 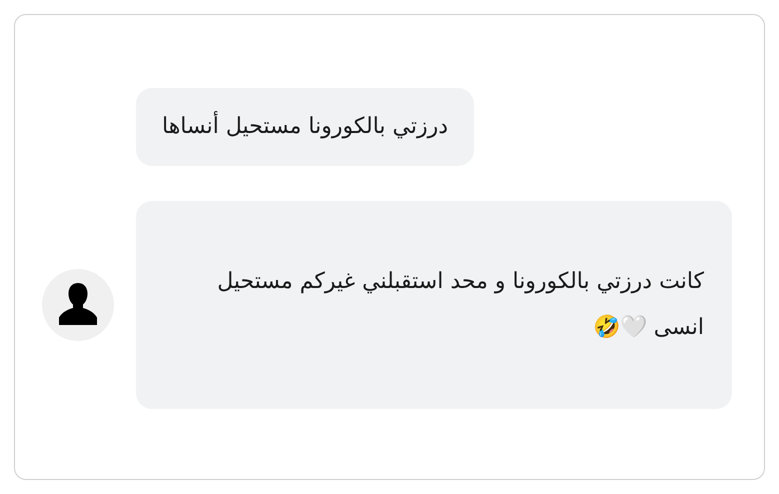 What do you see at coordinates (305, 127) in the screenshot?
I see `message-text: درزتي بالكورونا مستحيل أنساها` at bounding box center [305, 127].